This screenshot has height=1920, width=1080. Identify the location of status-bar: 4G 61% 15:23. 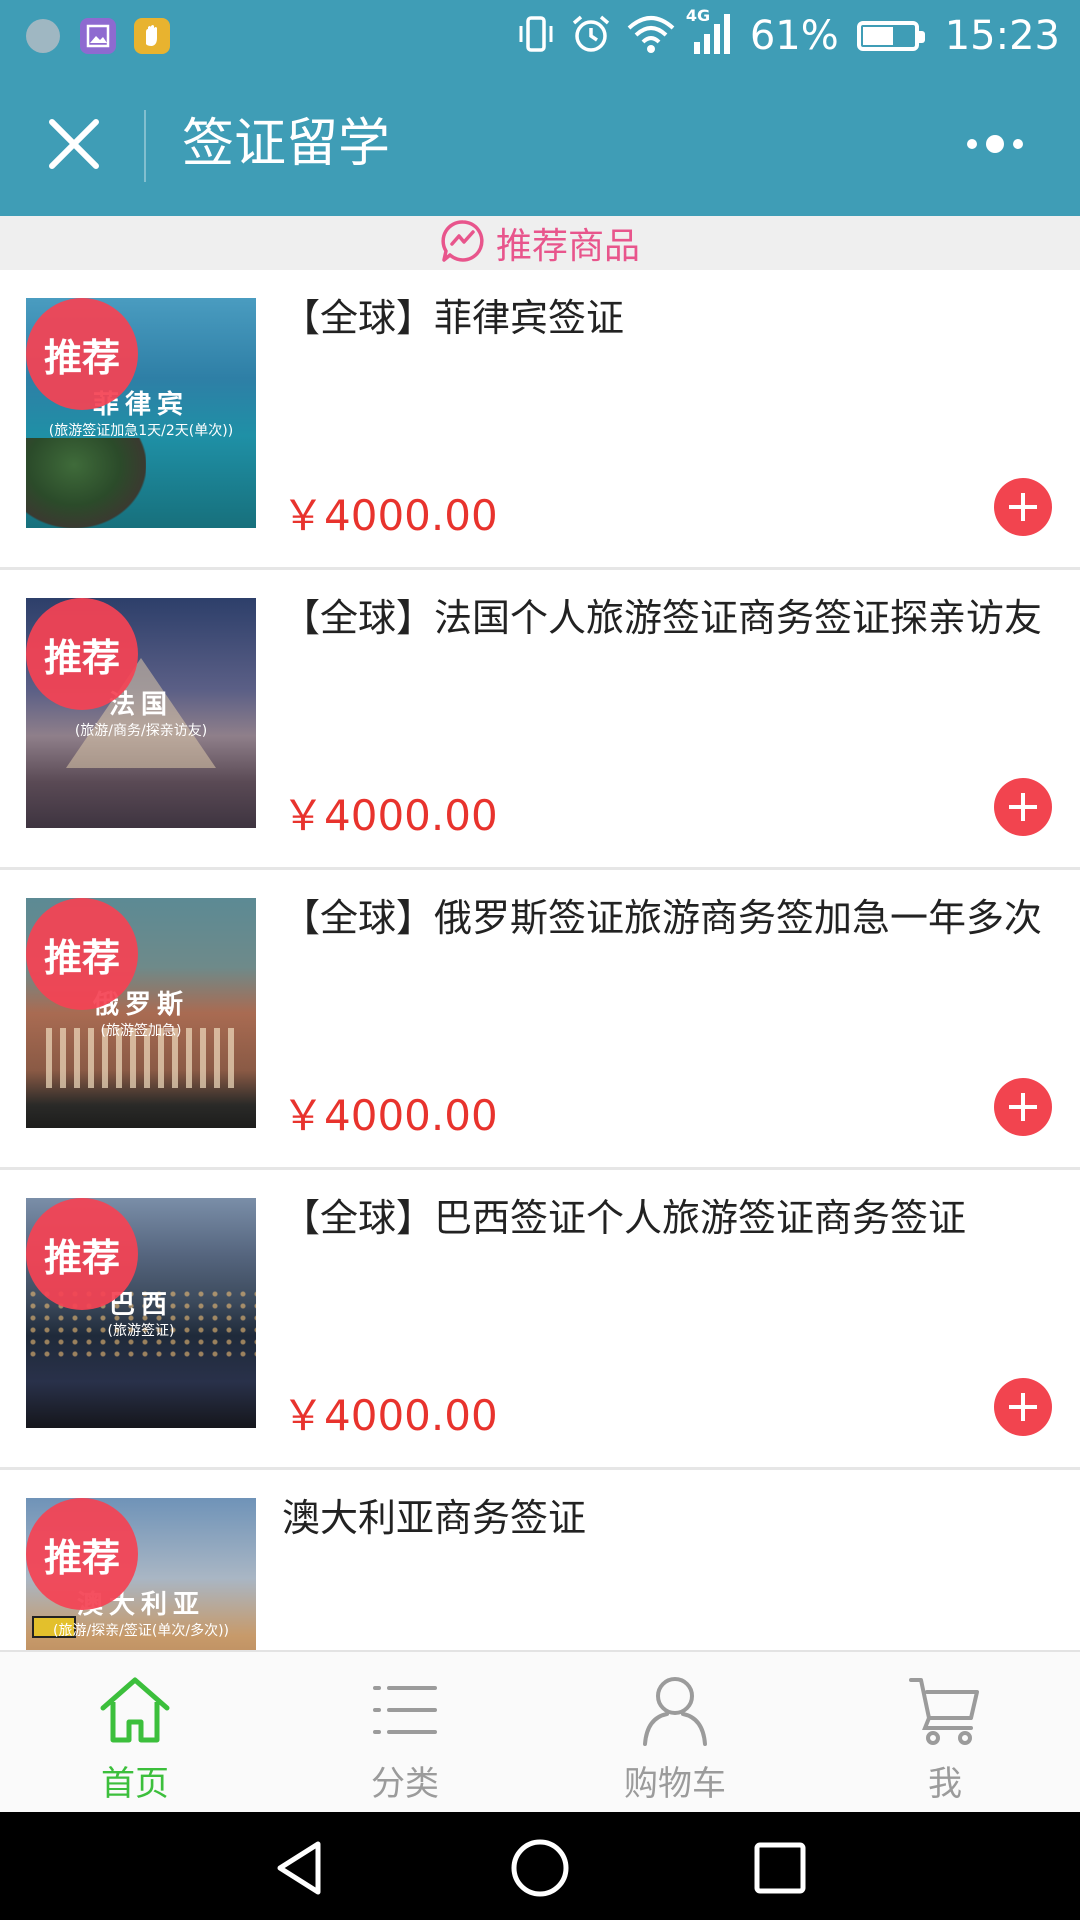
(540, 36).